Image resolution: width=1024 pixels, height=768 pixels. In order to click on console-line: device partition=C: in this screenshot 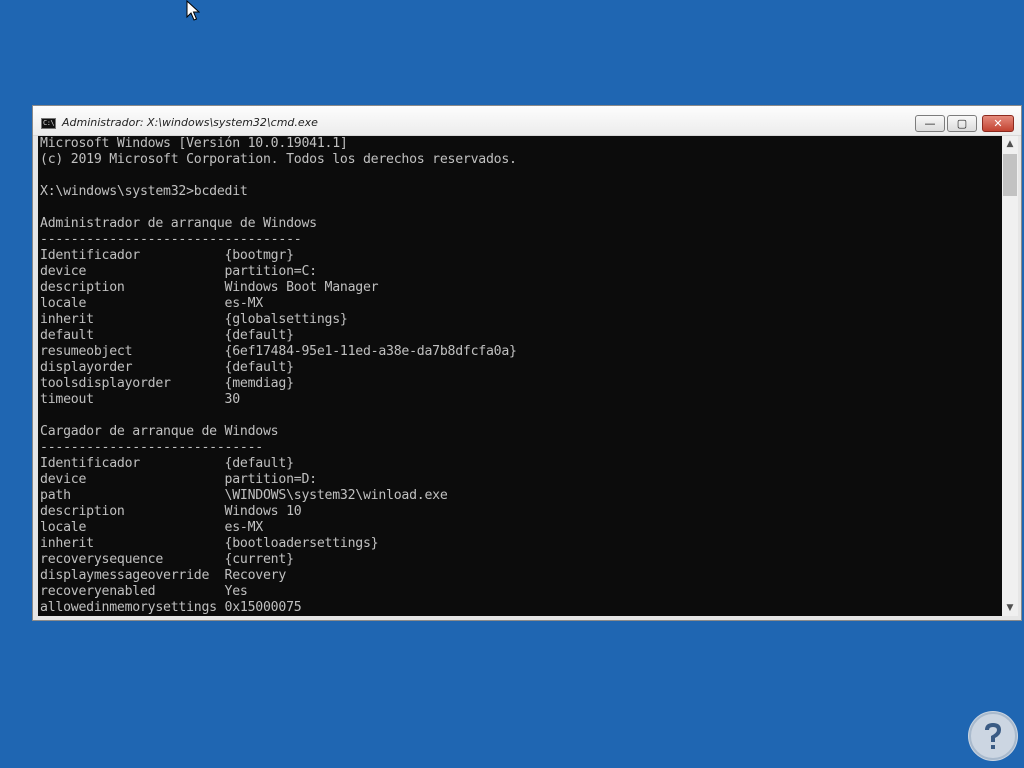, I will do `click(178, 271)`.